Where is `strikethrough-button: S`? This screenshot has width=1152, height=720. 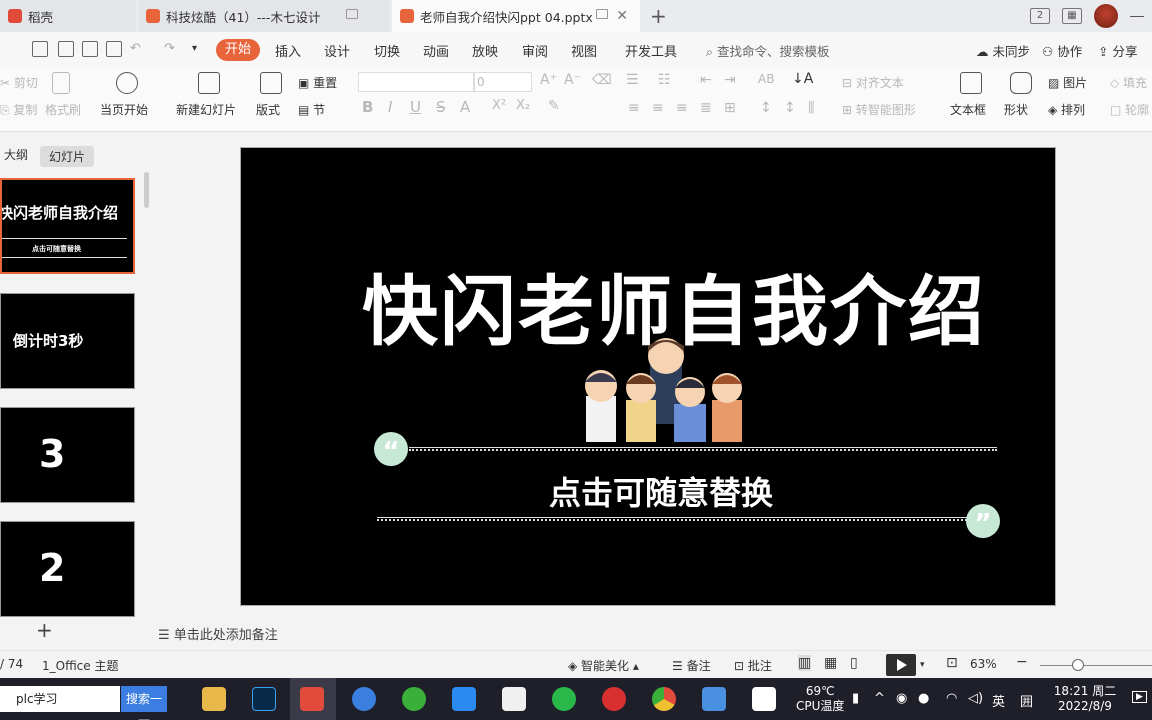
strikethrough-button: S is located at coordinates (441, 107).